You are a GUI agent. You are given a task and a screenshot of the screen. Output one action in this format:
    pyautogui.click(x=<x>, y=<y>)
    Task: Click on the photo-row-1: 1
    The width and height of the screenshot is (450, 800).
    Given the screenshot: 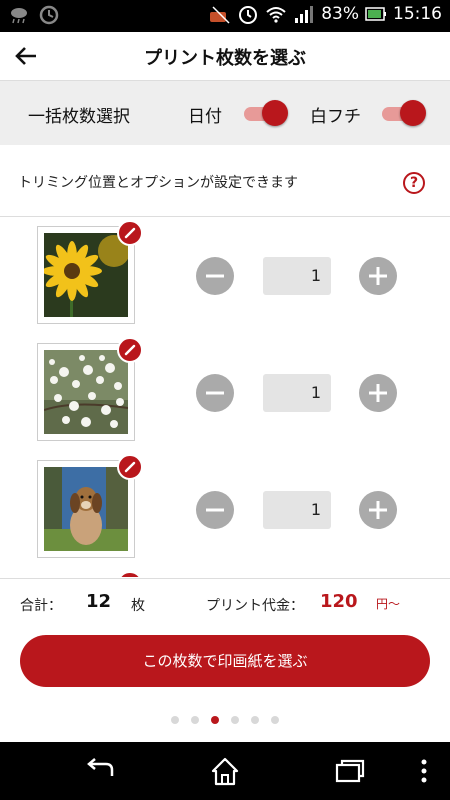 What is the action you would take?
    pyautogui.click(x=225, y=276)
    